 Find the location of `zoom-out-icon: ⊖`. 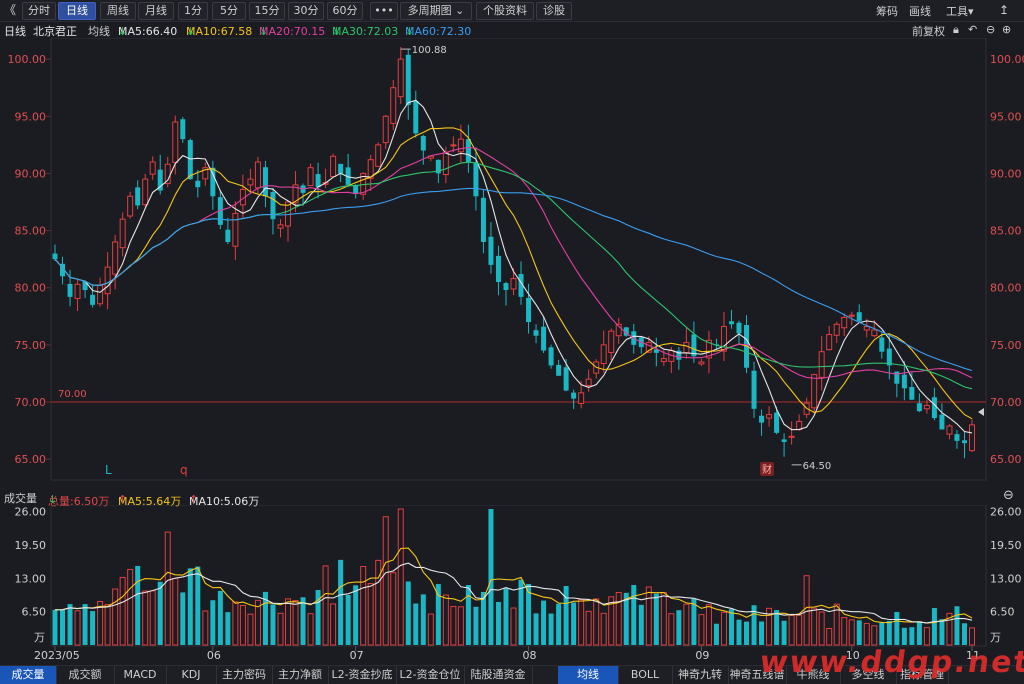

zoom-out-icon: ⊖ is located at coordinates (990, 29).